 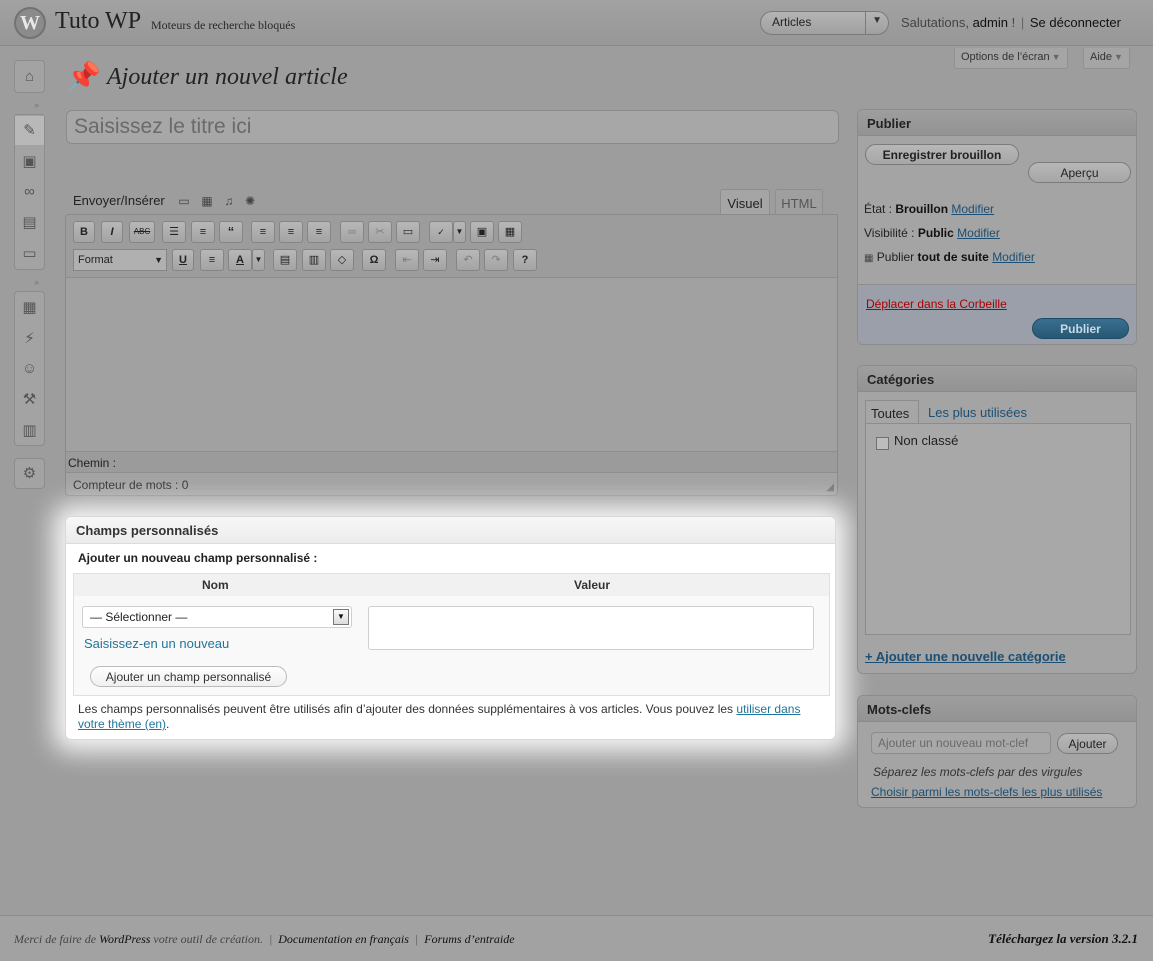 I want to click on fullscreen-icon: ▣, so click(x=482, y=232).